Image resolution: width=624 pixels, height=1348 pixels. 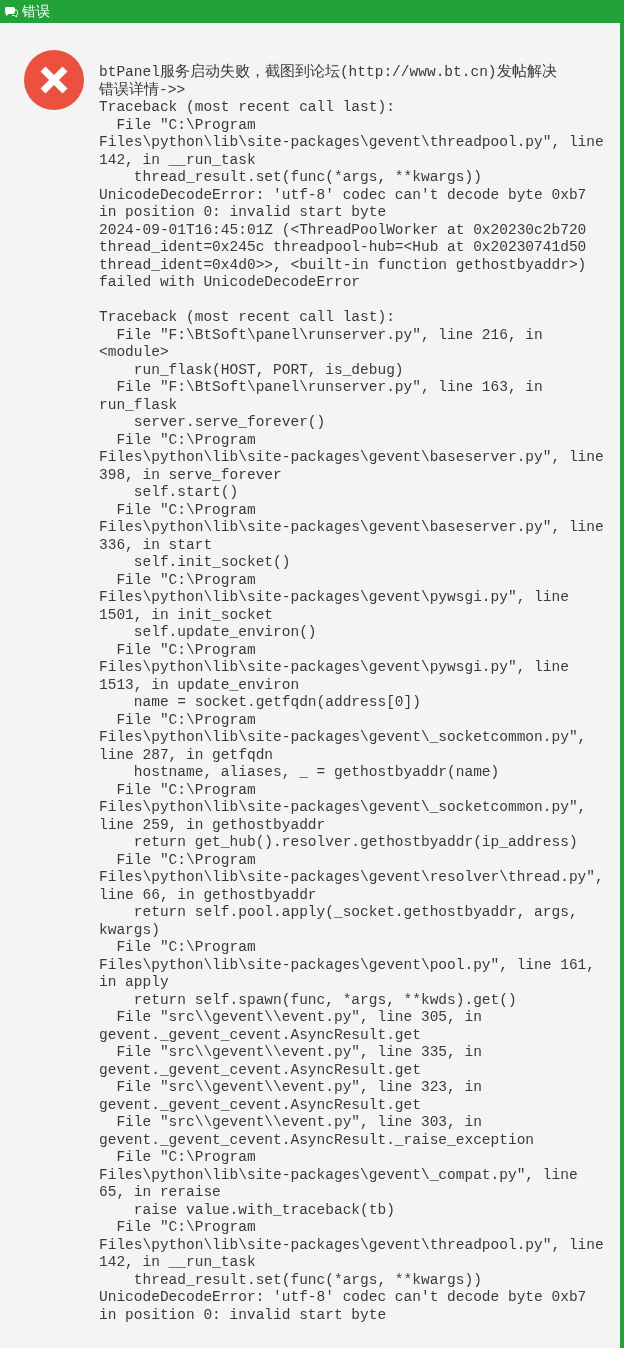 What do you see at coordinates (355, 913) in the screenshot?
I see `error-text-line: return self.pool.apply(_socket.gethostbyaddr, args,` at bounding box center [355, 913].